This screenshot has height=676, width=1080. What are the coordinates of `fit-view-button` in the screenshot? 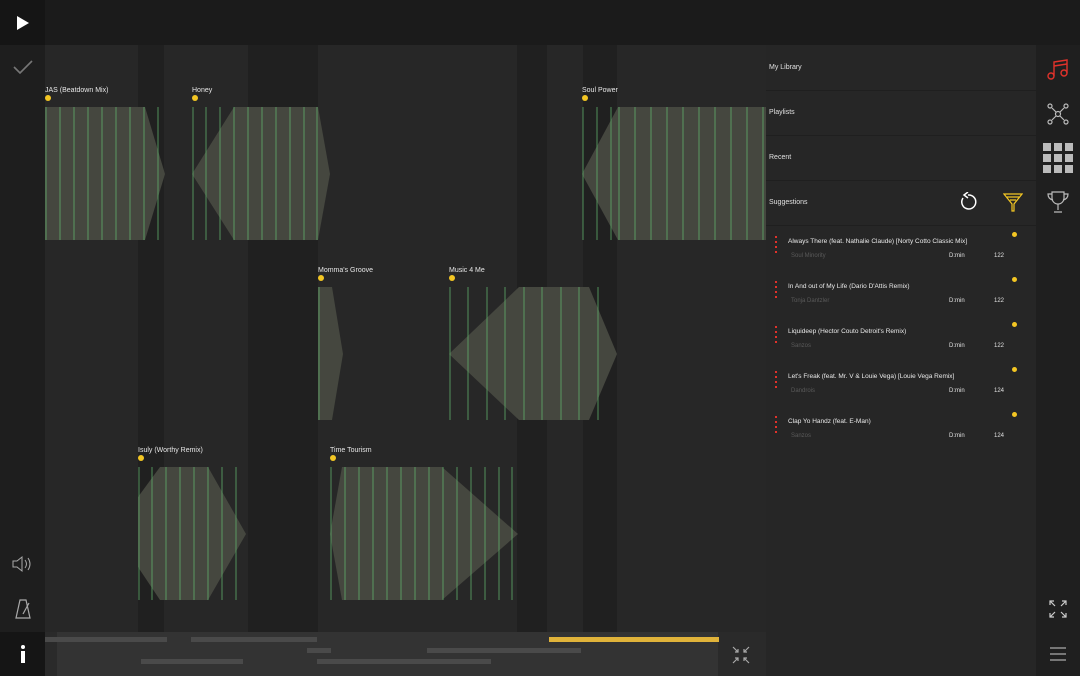 It's located at (741, 655).